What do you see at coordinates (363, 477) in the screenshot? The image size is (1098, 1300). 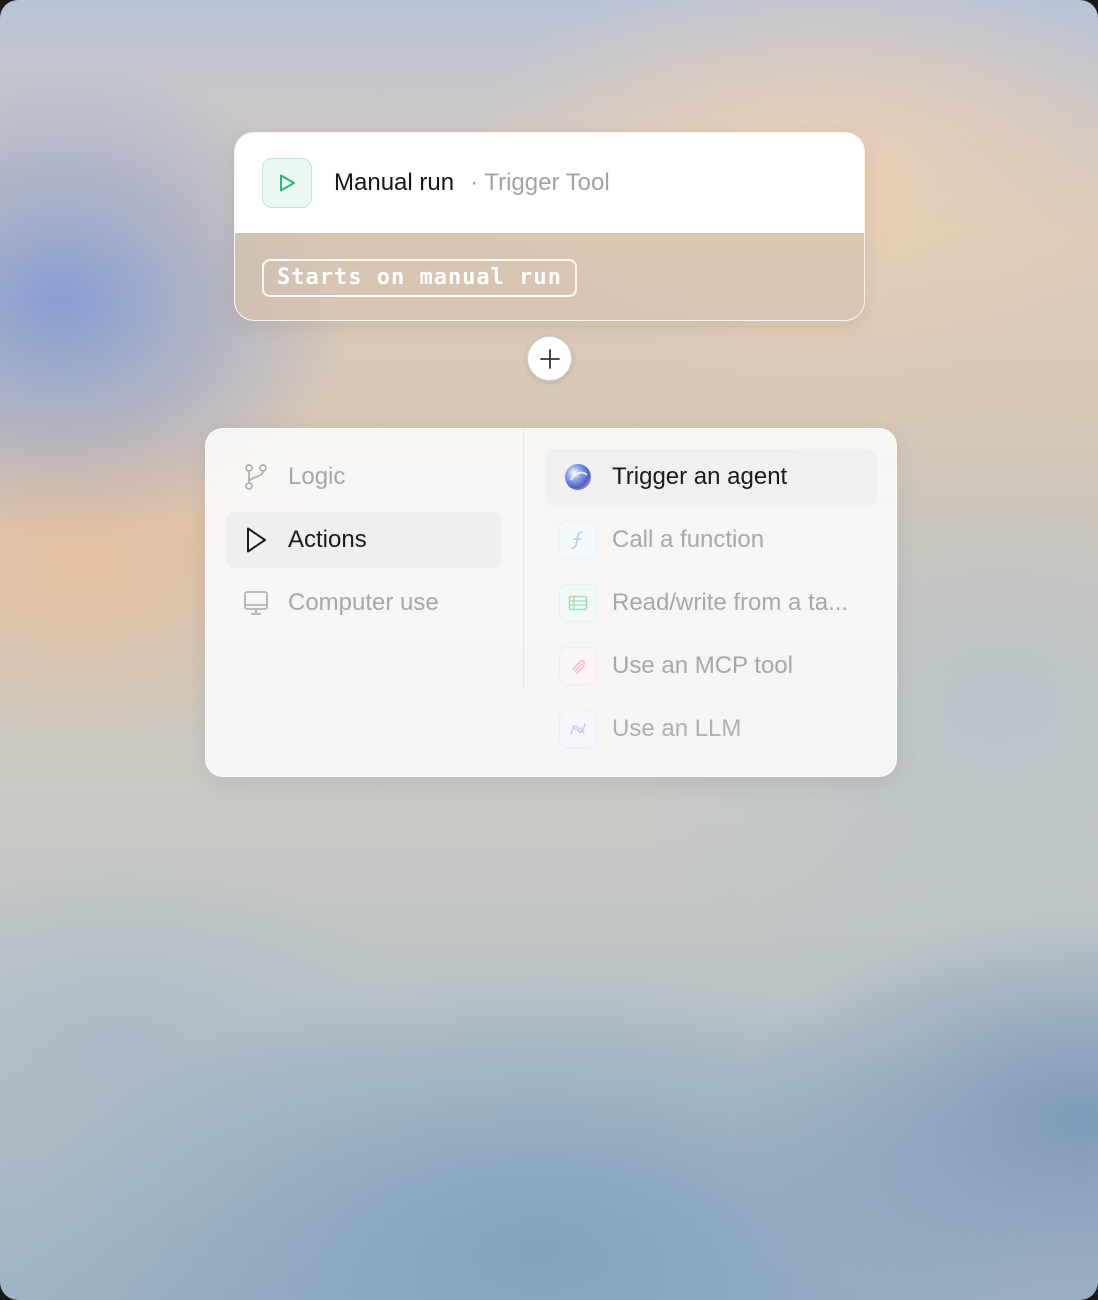 I see `category-logic: Logic` at bounding box center [363, 477].